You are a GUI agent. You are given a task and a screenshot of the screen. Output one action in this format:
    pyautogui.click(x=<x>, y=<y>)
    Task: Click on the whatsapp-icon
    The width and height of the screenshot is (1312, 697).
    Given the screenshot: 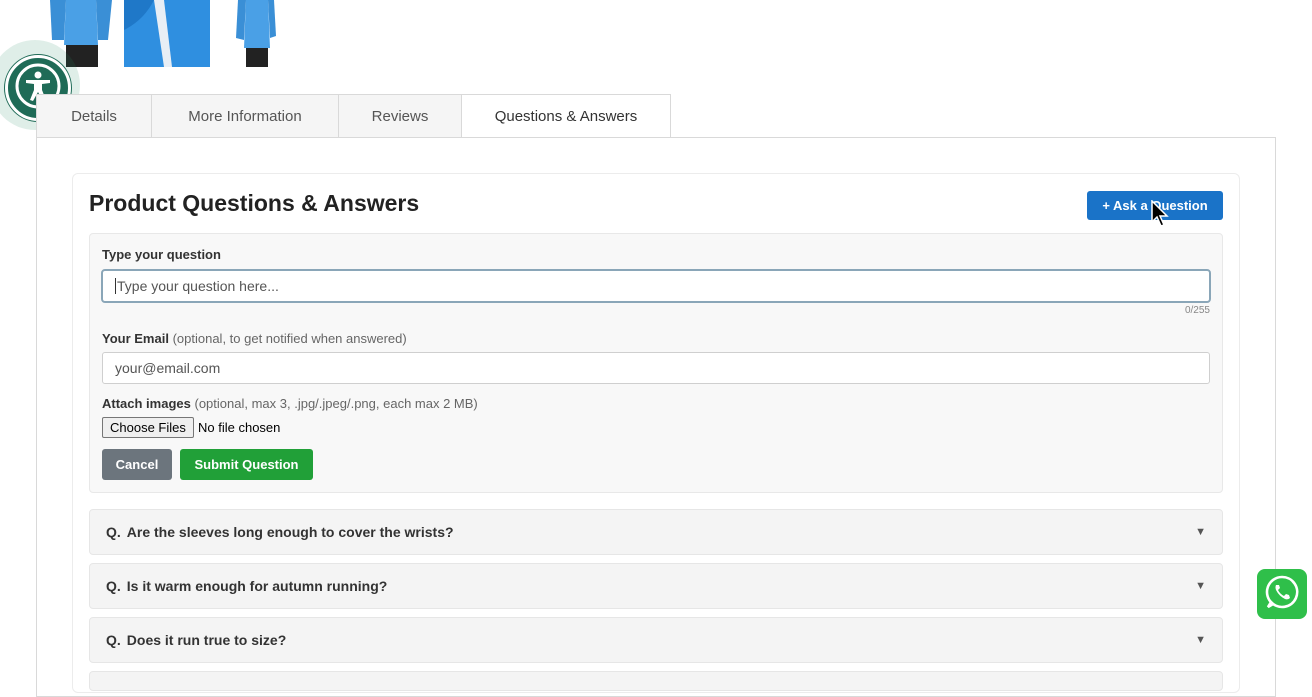 What is the action you would take?
    pyautogui.click(x=1282, y=594)
    